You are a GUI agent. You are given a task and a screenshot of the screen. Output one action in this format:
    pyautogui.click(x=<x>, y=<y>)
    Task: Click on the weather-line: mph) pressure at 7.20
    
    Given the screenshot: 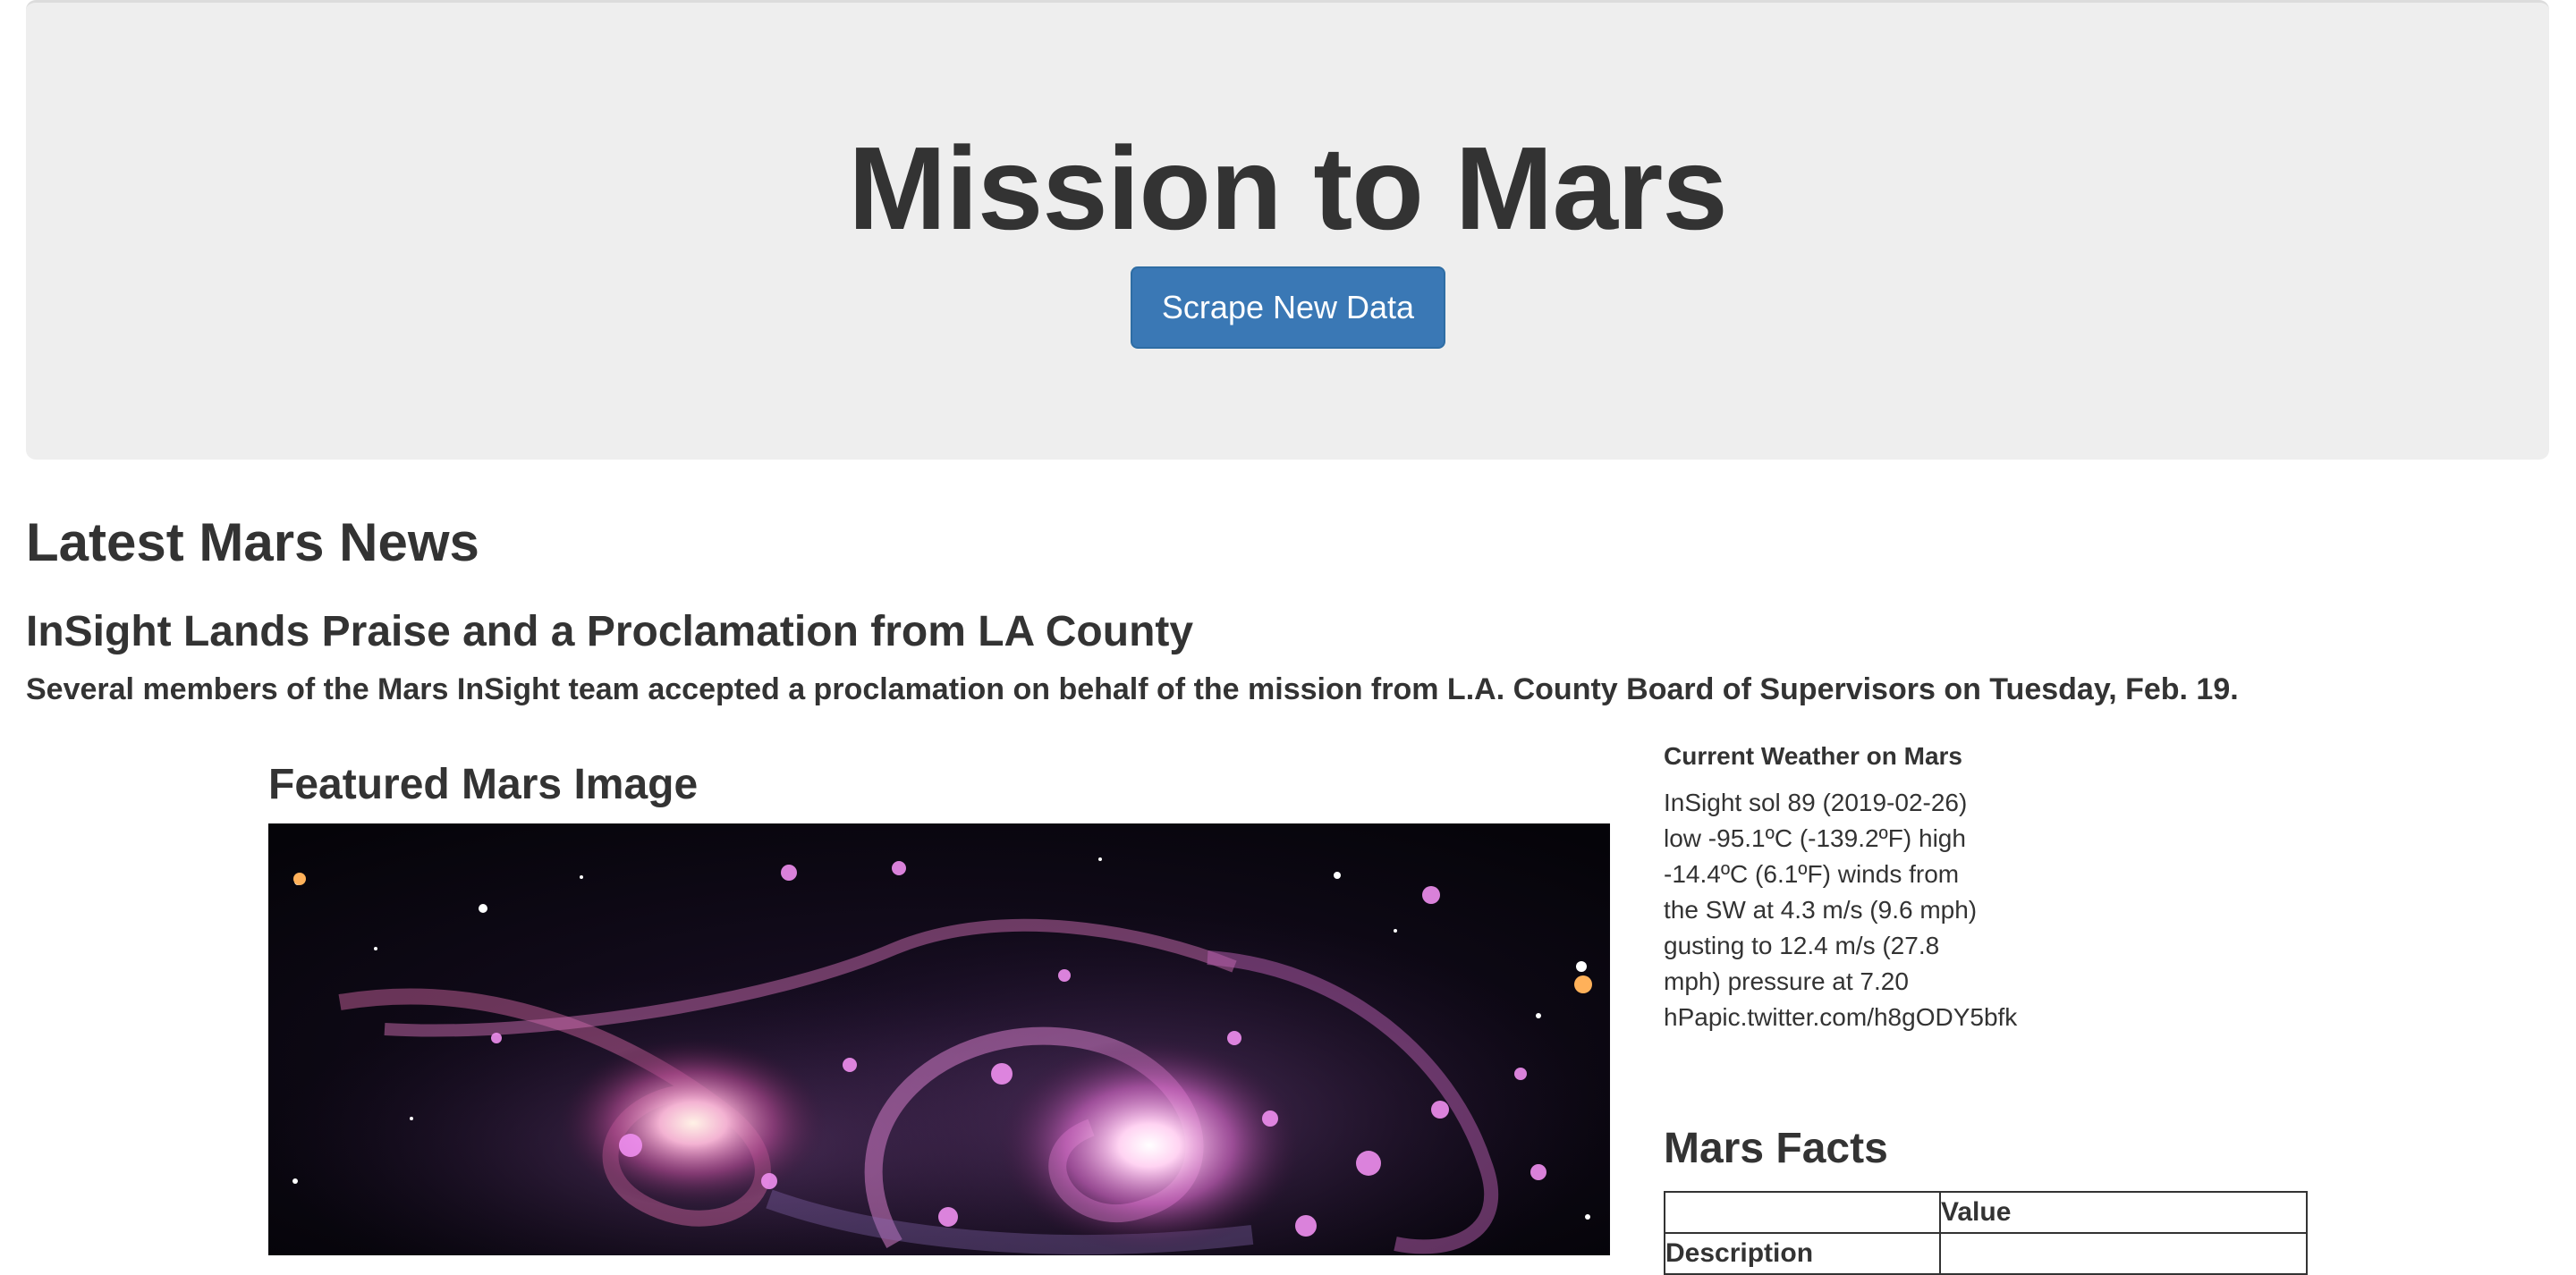 What is the action you would take?
    pyautogui.click(x=1786, y=981)
    